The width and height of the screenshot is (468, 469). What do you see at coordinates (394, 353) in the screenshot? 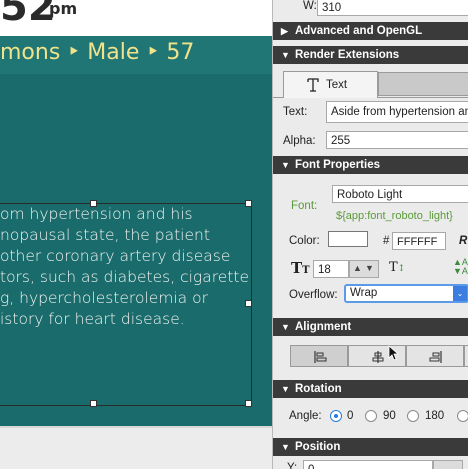
I see `mouse-cursor-icon` at bounding box center [394, 353].